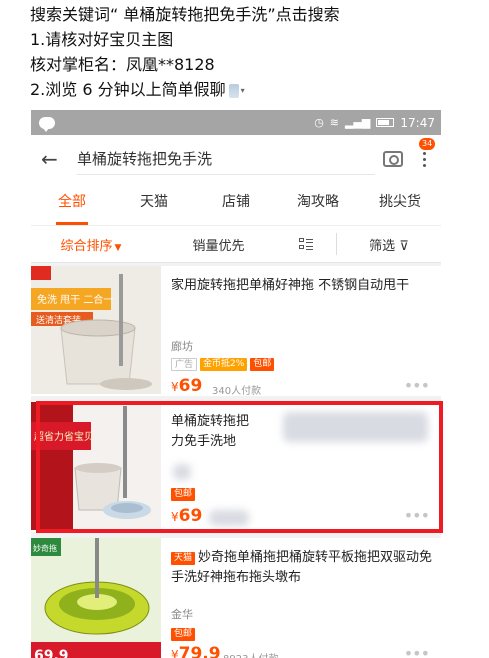 The height and width of the screenshot is (658, 489). I want to click on blurred-sales-area, so click(229, 518).